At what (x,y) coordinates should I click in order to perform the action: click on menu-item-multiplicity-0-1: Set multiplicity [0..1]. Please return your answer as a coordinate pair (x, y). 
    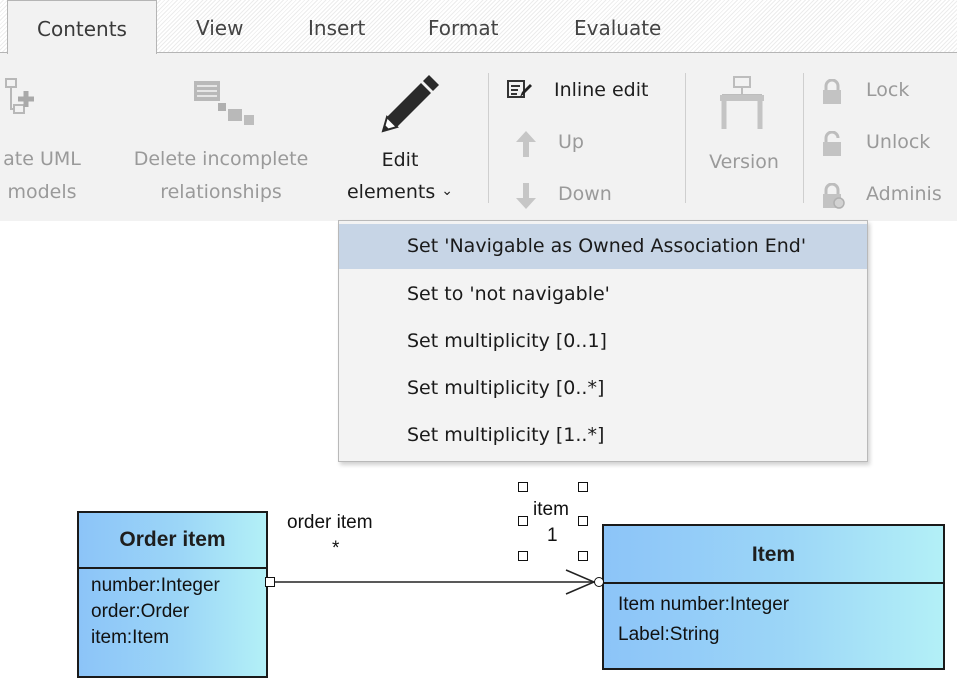
    Looking at the image, I should click on (603, 341).